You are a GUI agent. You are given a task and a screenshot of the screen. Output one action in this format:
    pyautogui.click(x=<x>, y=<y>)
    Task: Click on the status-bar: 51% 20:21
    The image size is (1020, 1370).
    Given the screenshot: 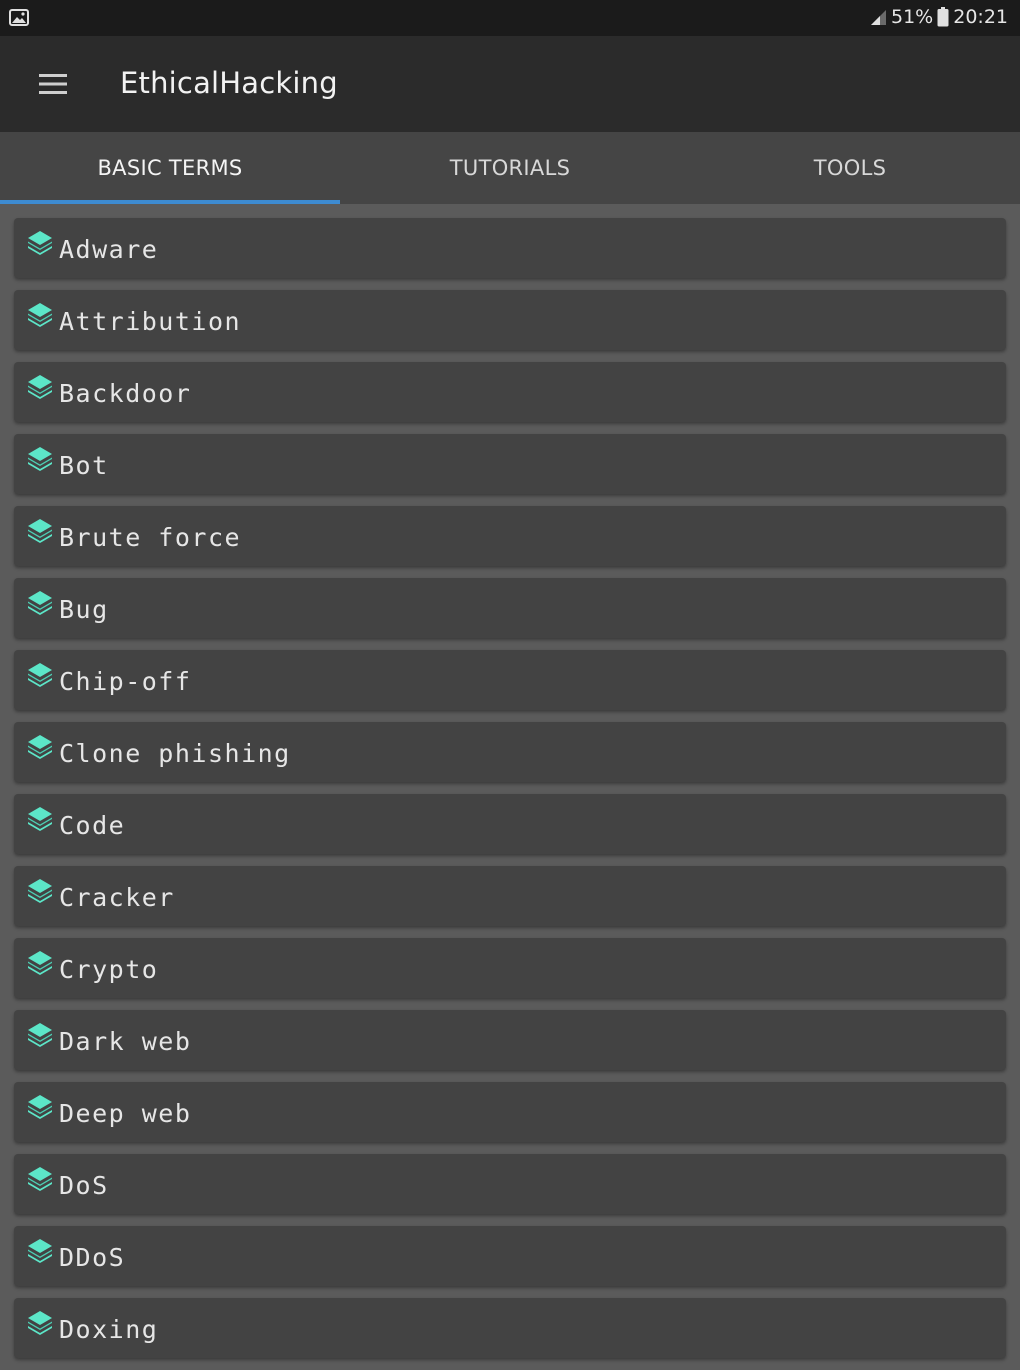 What is the action you would take?
    pyautogui.click(x=510, y=18)
    